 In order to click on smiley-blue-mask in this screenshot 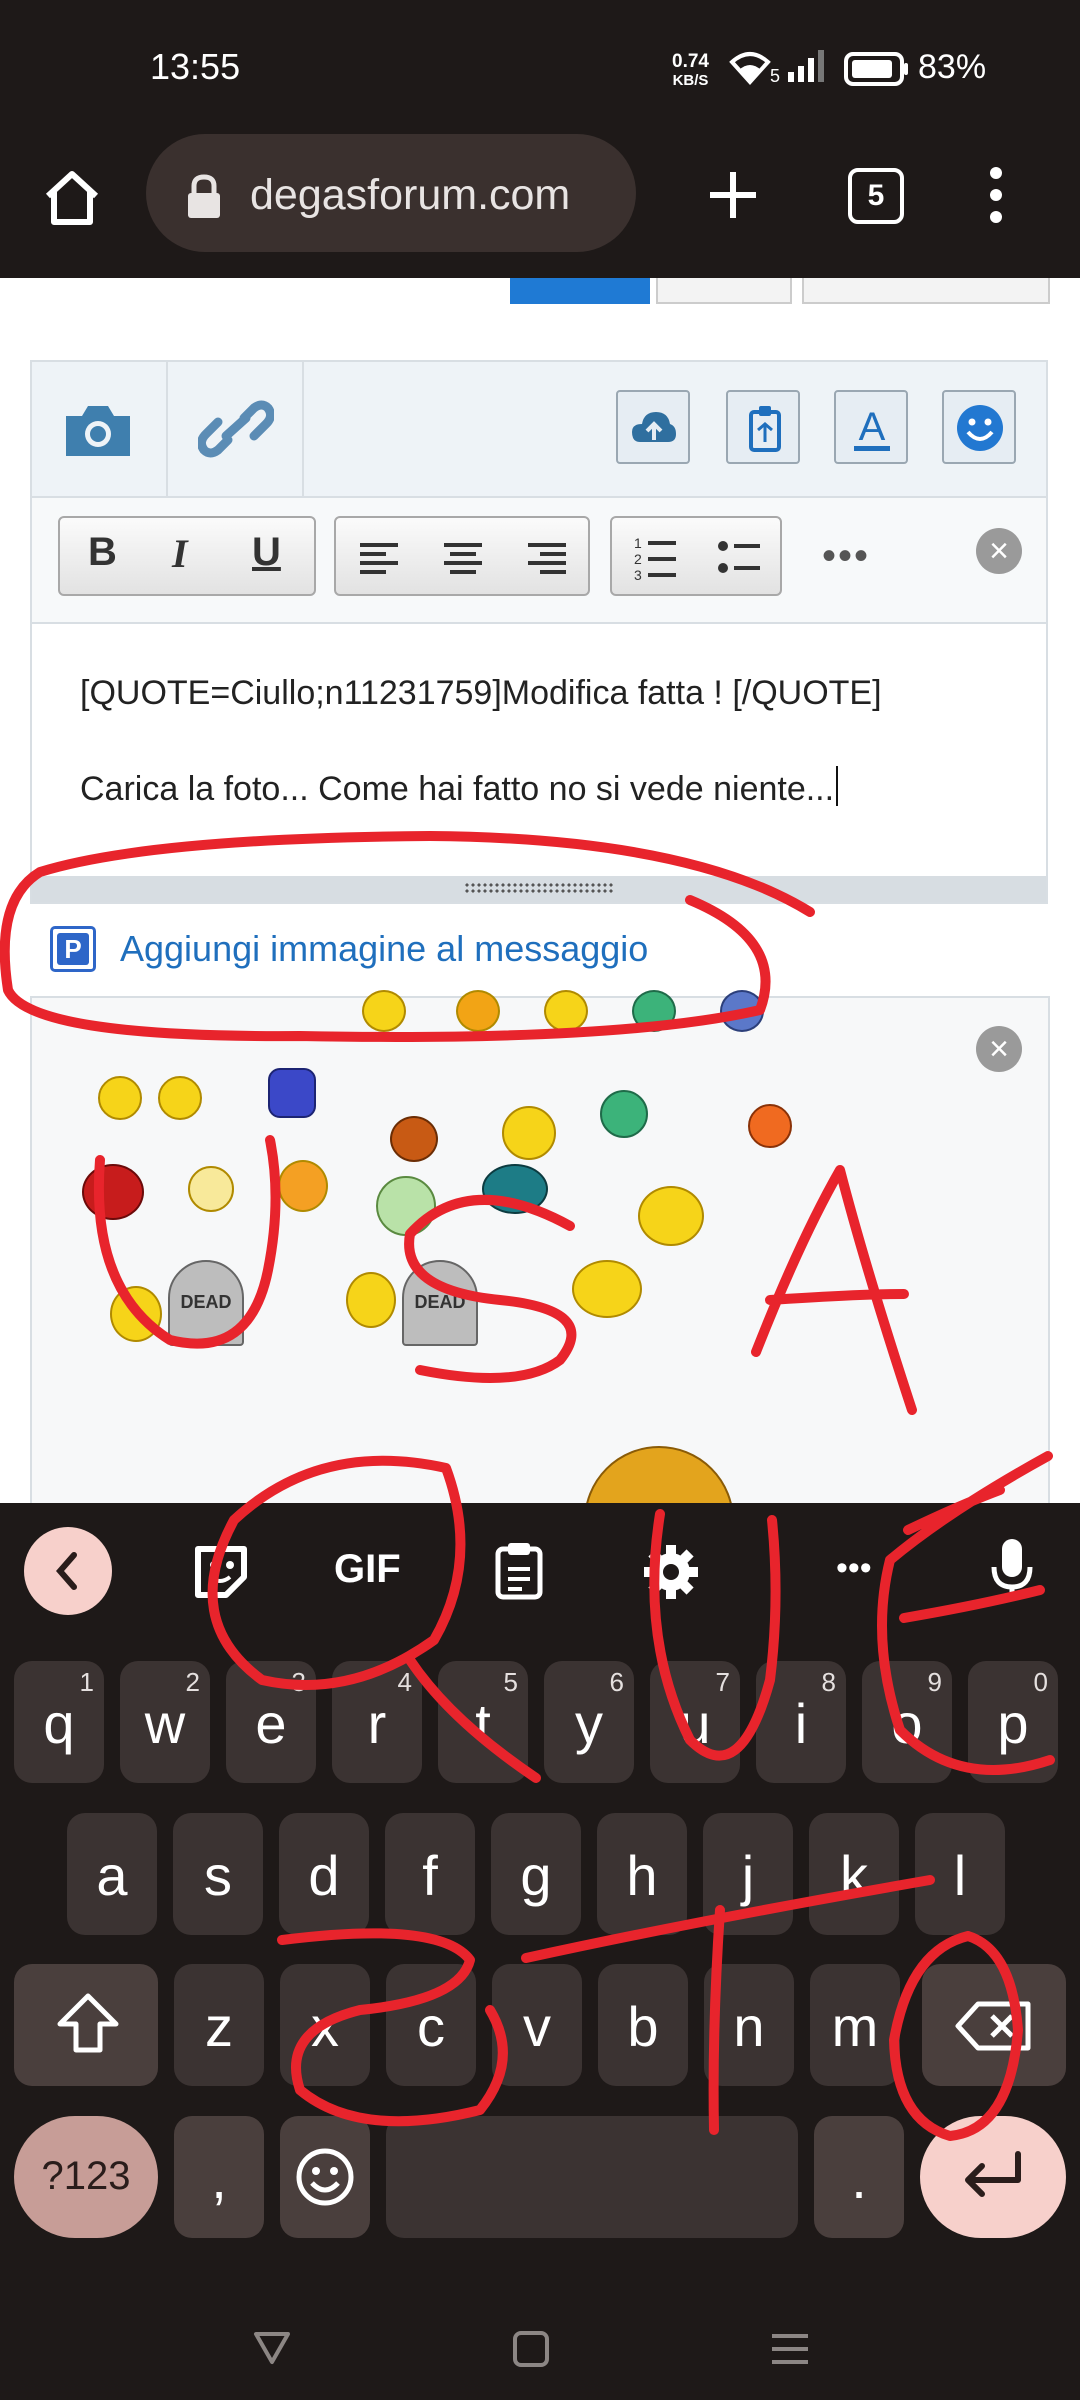, I will do `click(292, 1093)`.